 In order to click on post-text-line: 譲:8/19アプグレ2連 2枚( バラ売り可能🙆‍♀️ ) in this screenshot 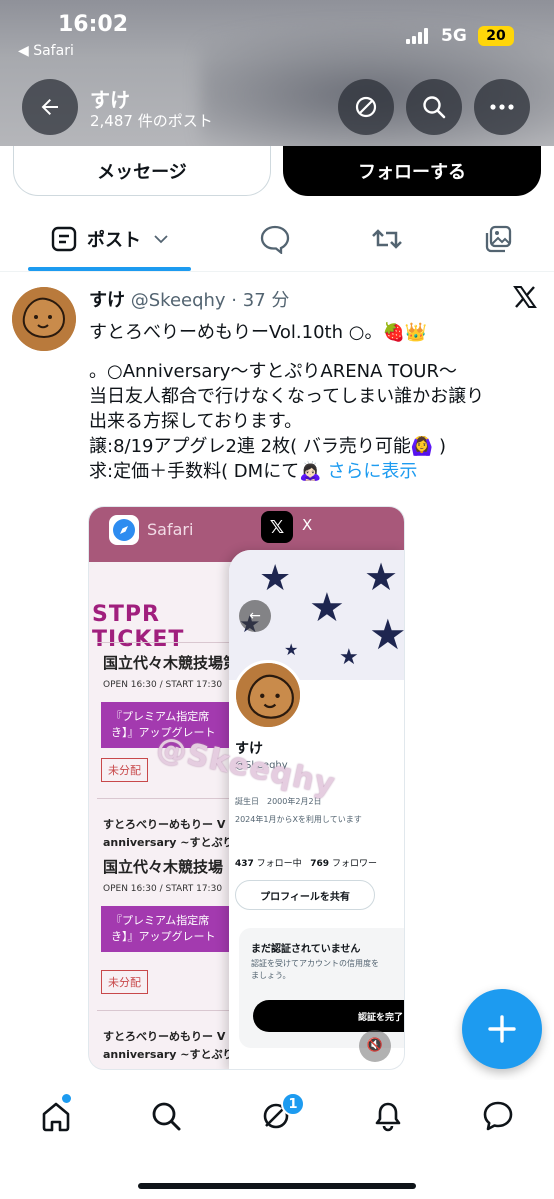, I will do `click(268, 446)`.